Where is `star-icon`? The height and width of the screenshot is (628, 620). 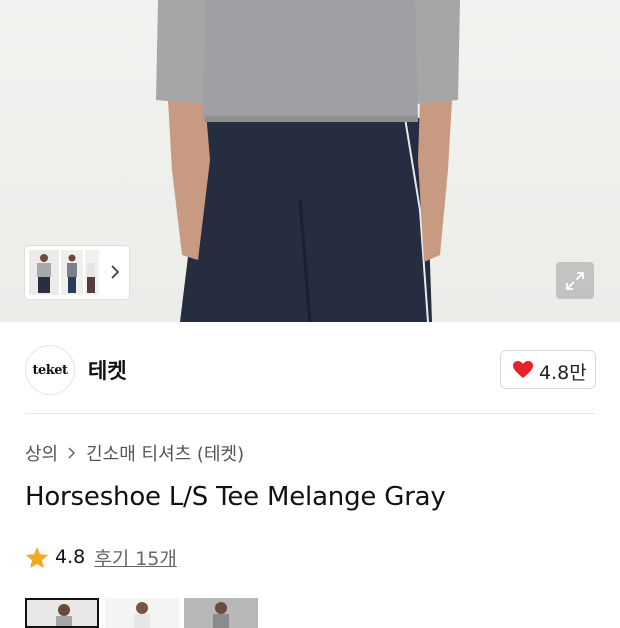 star-icon is located at coordinates (37, 557).